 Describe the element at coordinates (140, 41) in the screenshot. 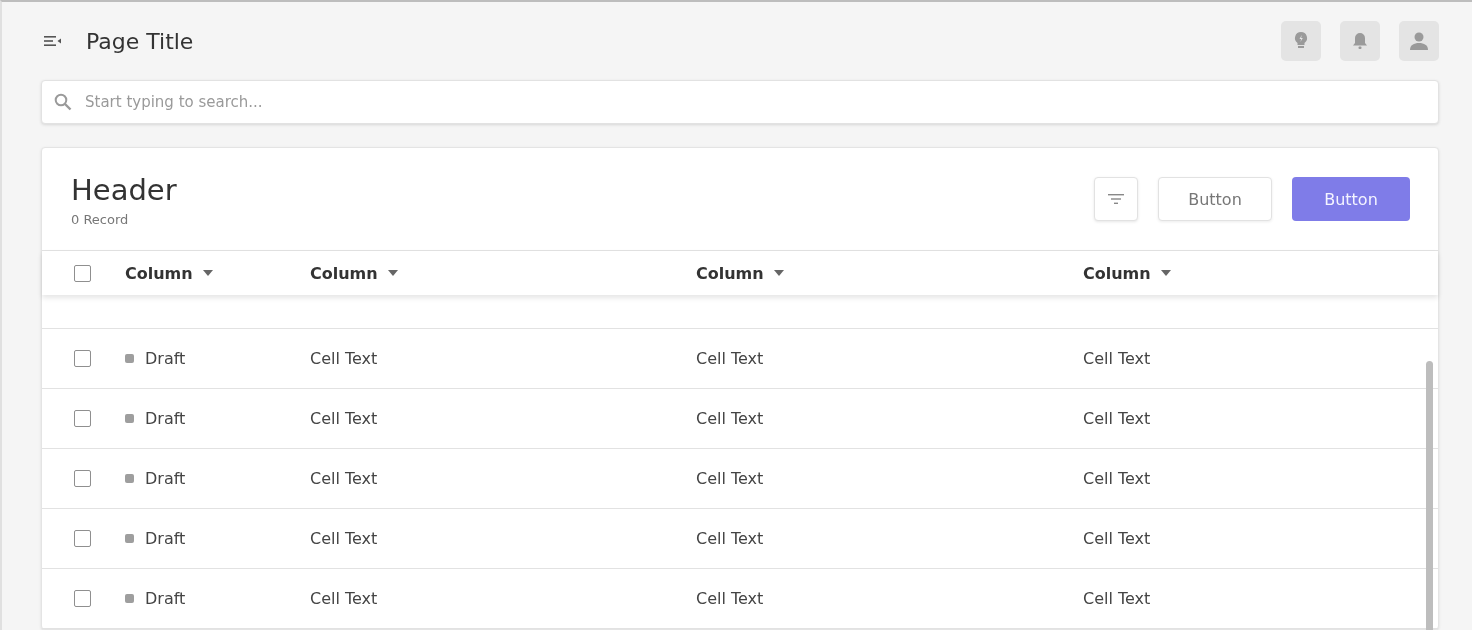

I see `page-title: Page Title` at that location.